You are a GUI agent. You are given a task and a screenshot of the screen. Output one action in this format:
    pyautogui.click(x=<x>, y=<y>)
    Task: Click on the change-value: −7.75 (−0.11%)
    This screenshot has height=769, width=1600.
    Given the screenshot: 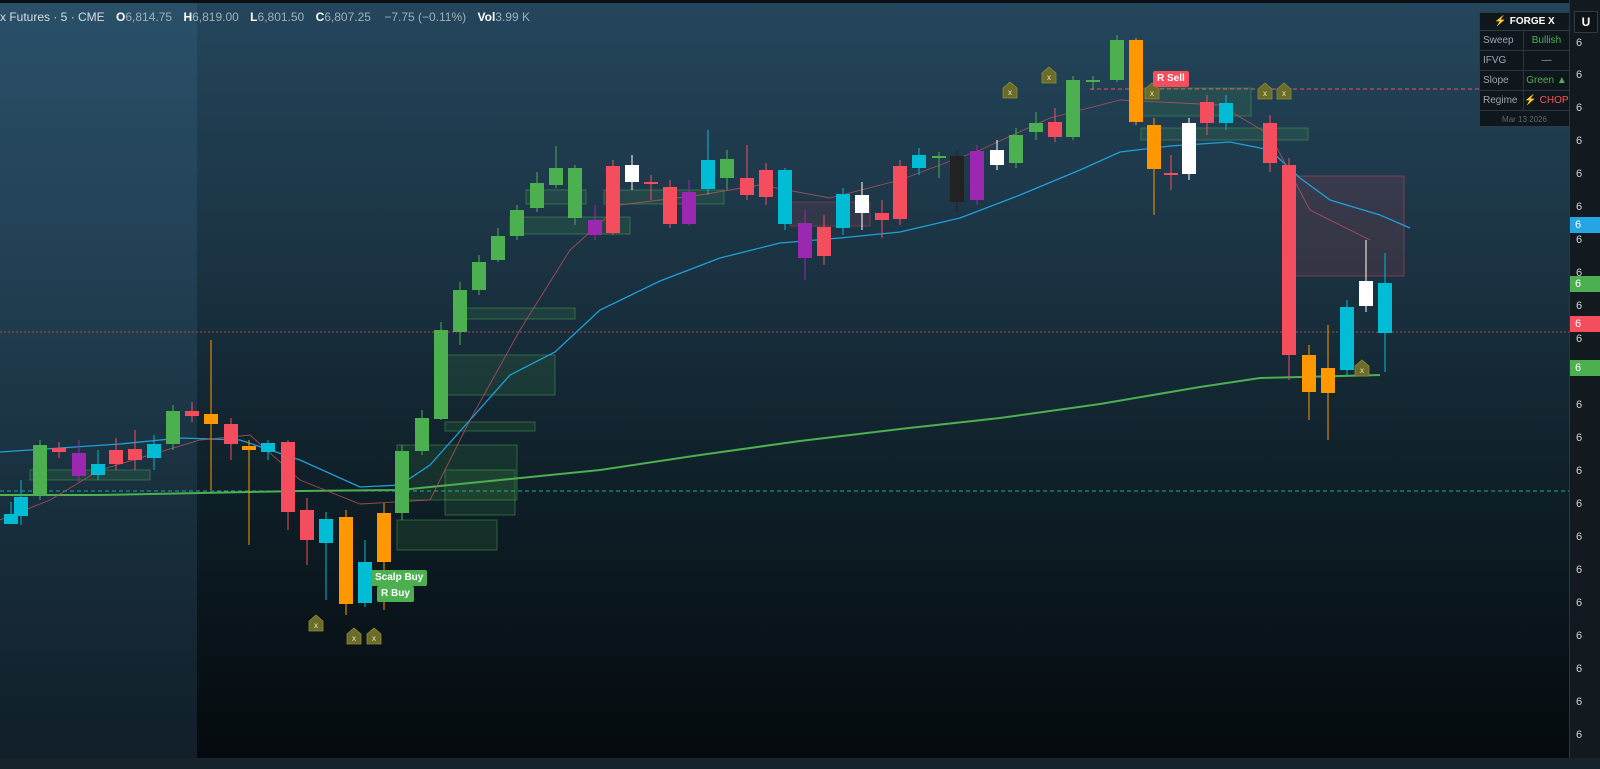 What is the action you would take?
    pyautogui.click(x=425, y=17)
    